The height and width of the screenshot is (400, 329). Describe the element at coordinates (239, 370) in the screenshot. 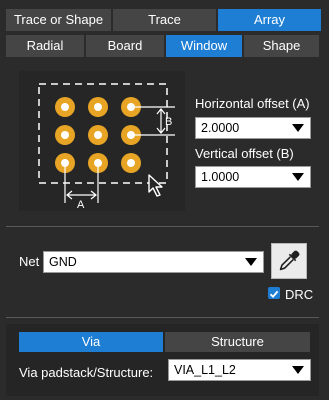

I see `via-padstack-select: VIA_L1_L2` at that location.